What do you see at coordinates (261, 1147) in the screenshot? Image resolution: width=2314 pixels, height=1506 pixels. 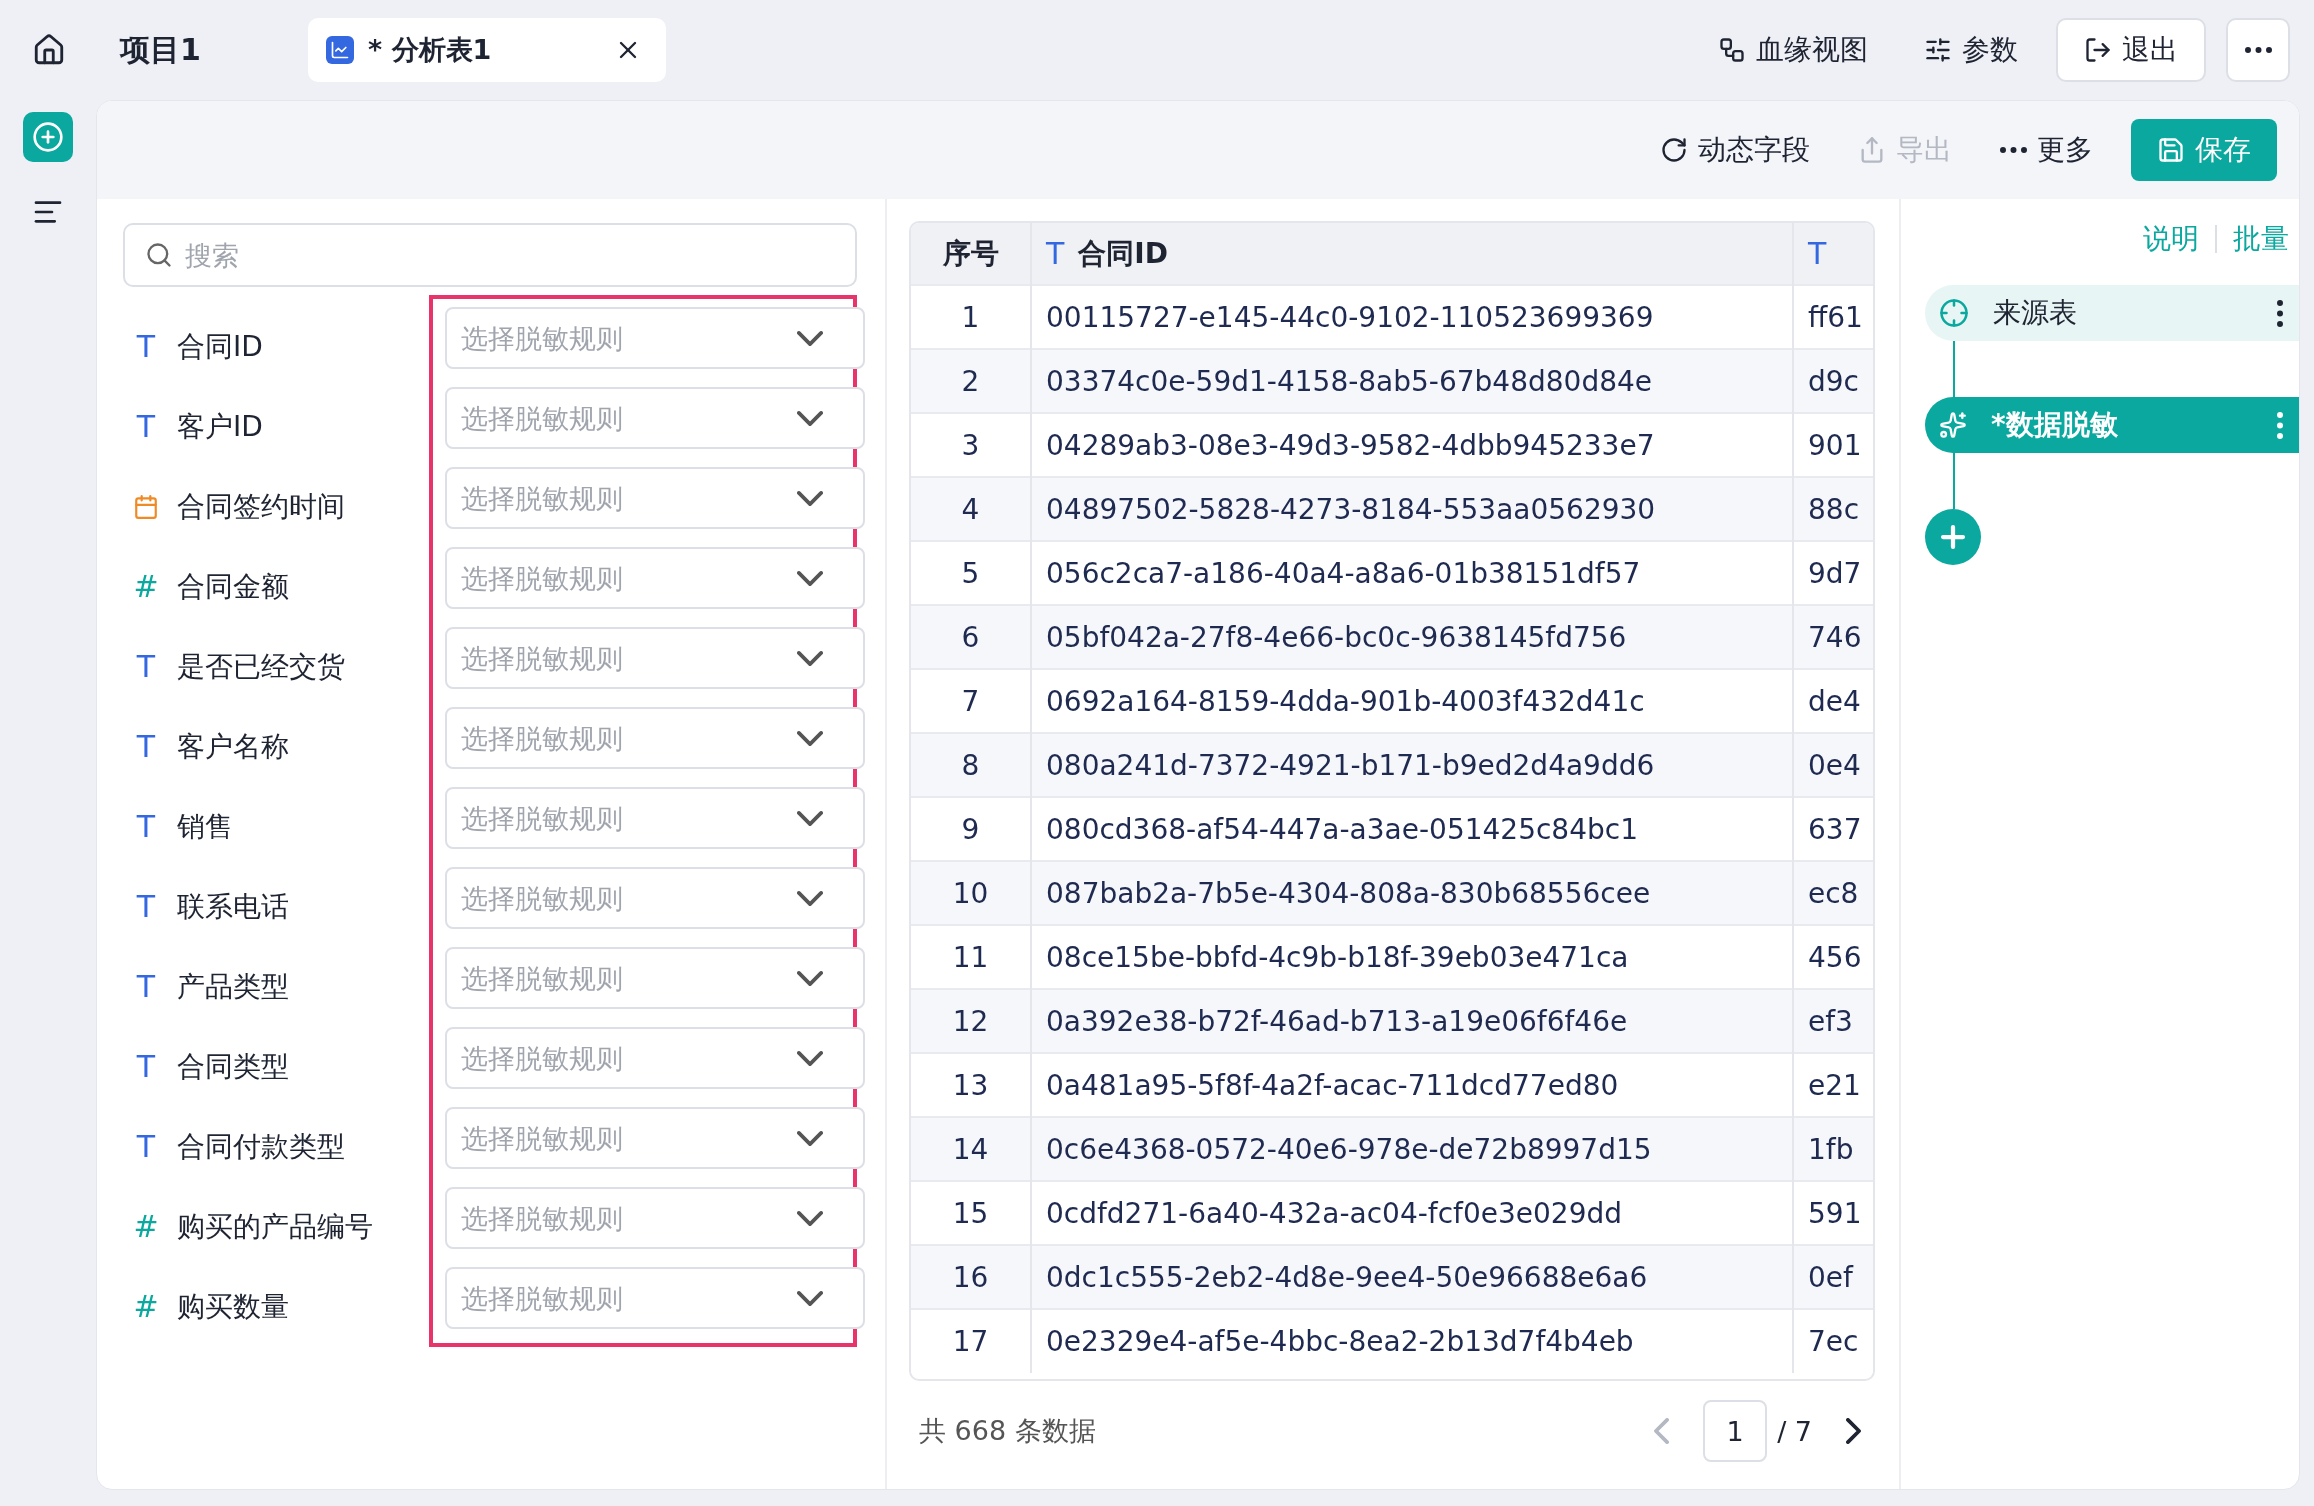 I see `field-name: 合同付款类型` at bounding box center [261, 1147].